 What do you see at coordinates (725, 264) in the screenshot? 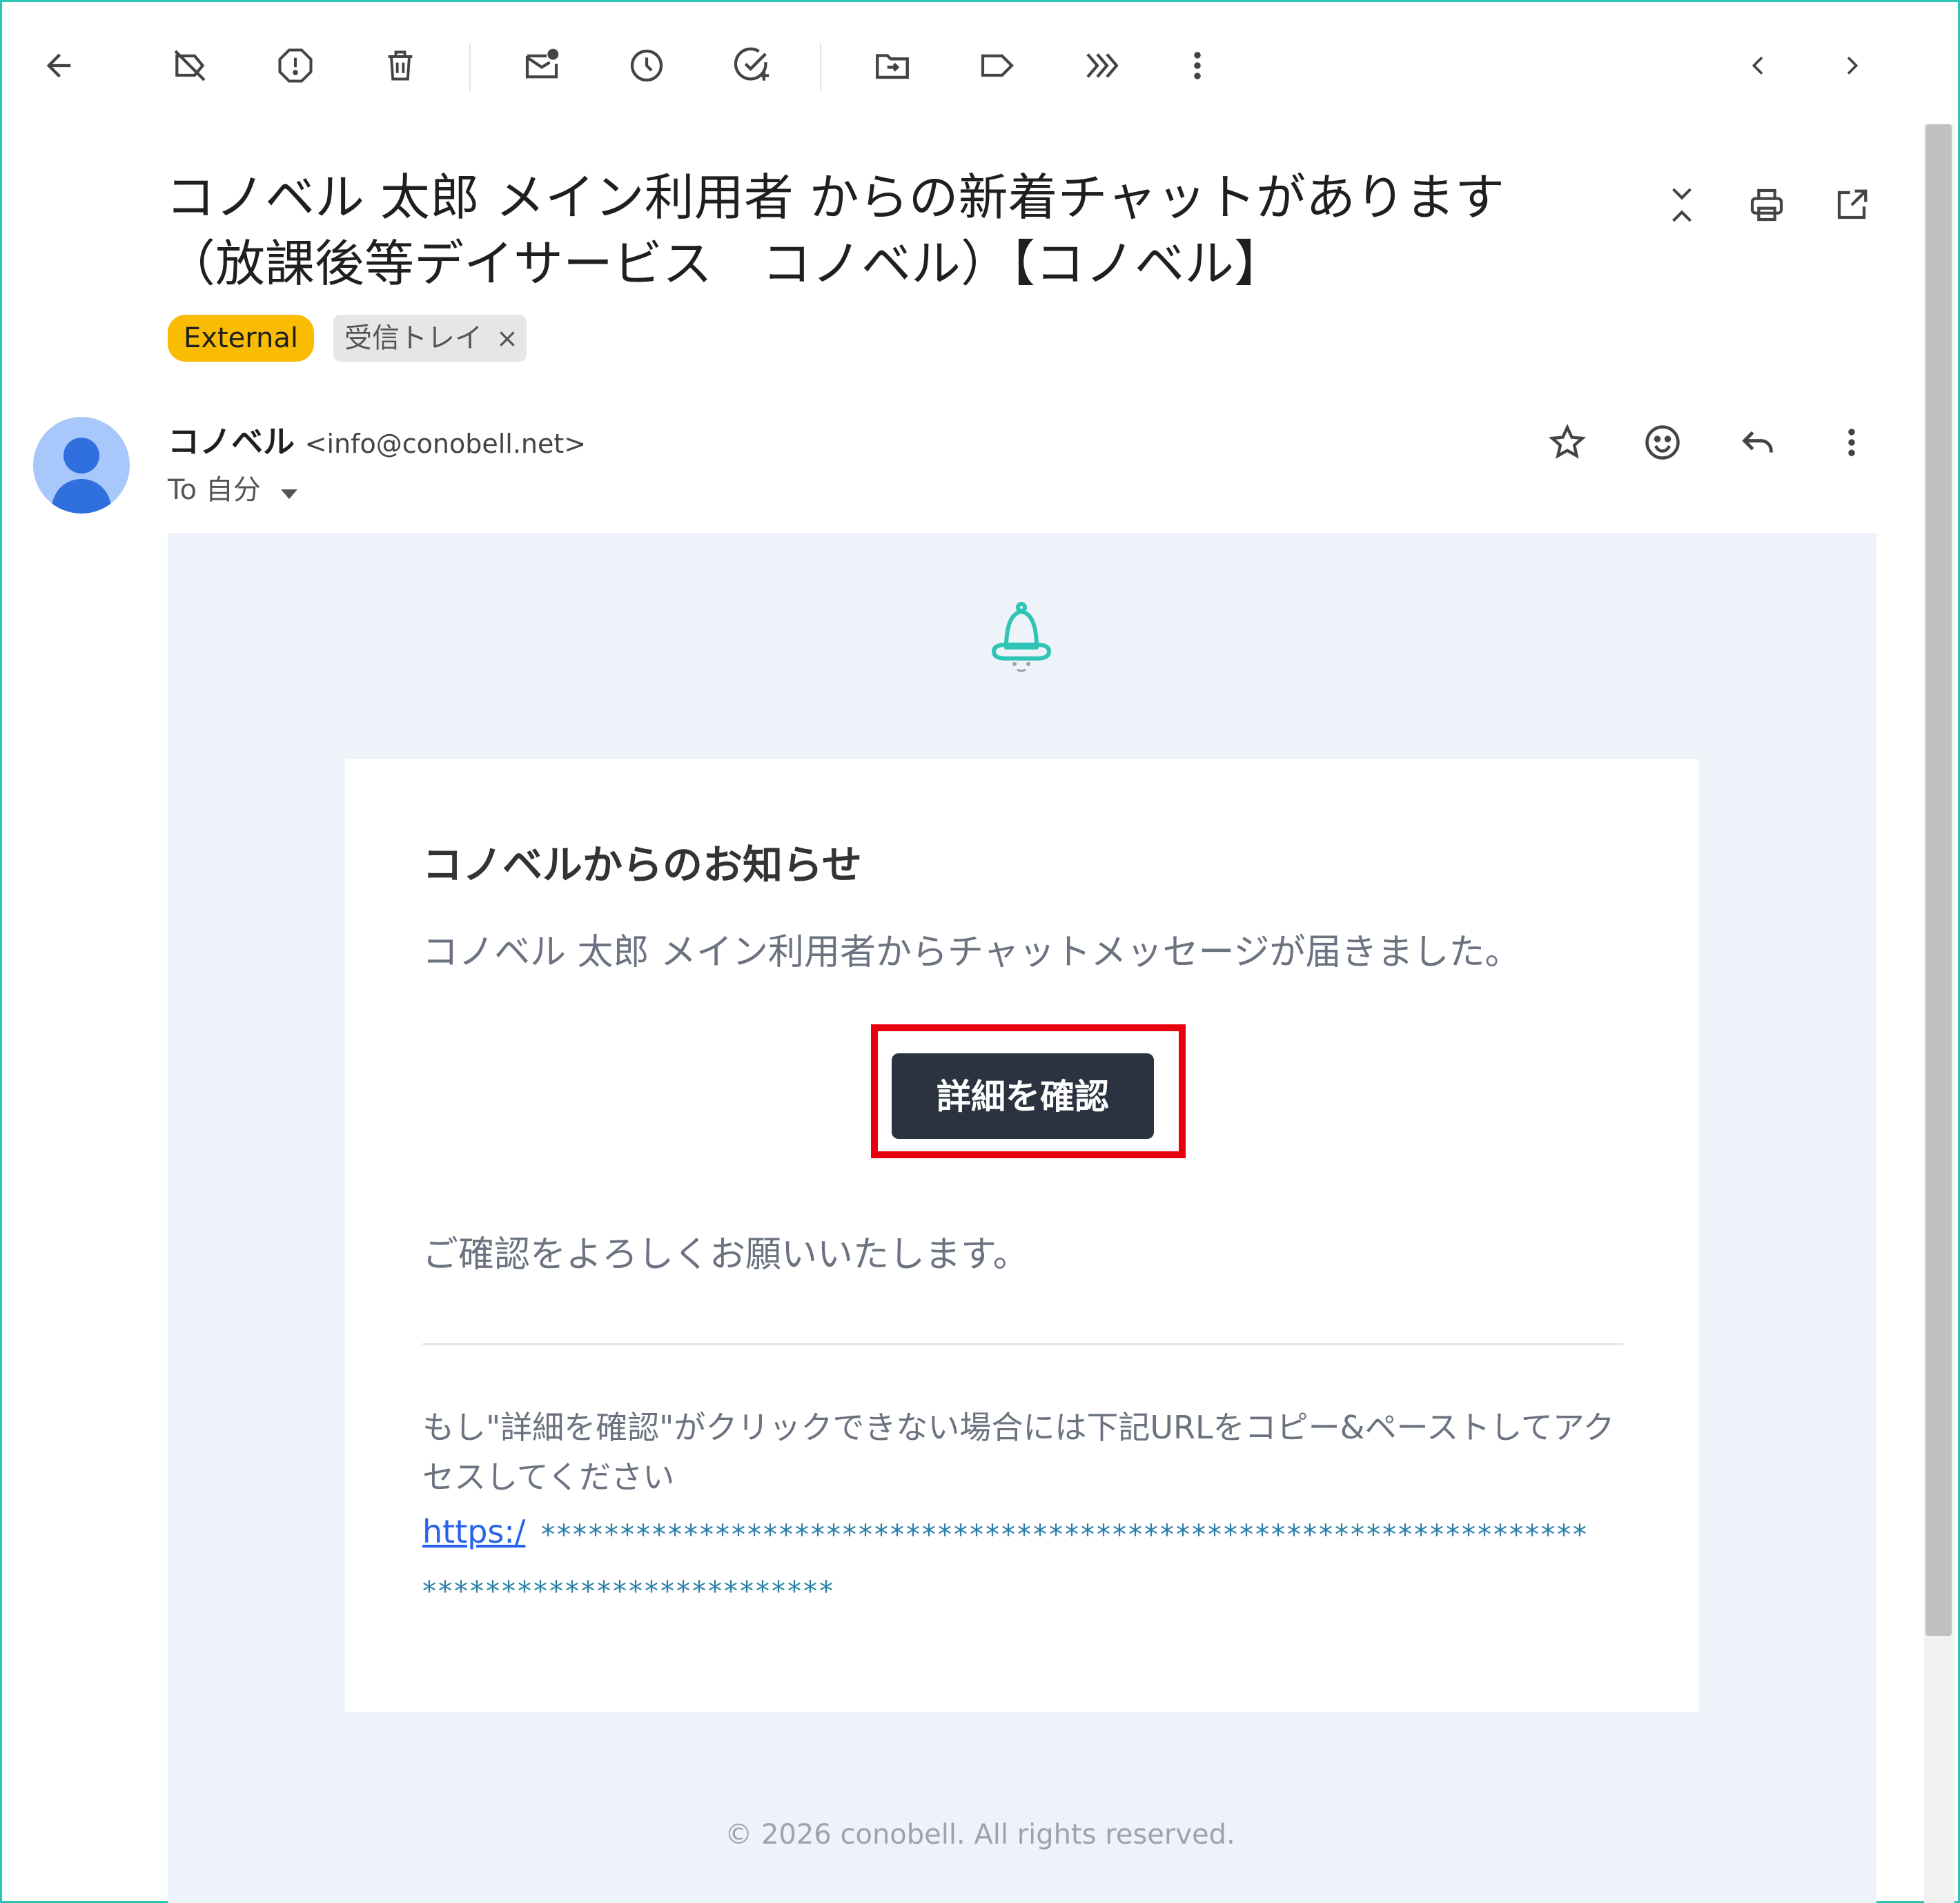
I see `subject-line-2: （放課後等デイサービス コノベル）【コノベル】` at bounding box center [725, 264].